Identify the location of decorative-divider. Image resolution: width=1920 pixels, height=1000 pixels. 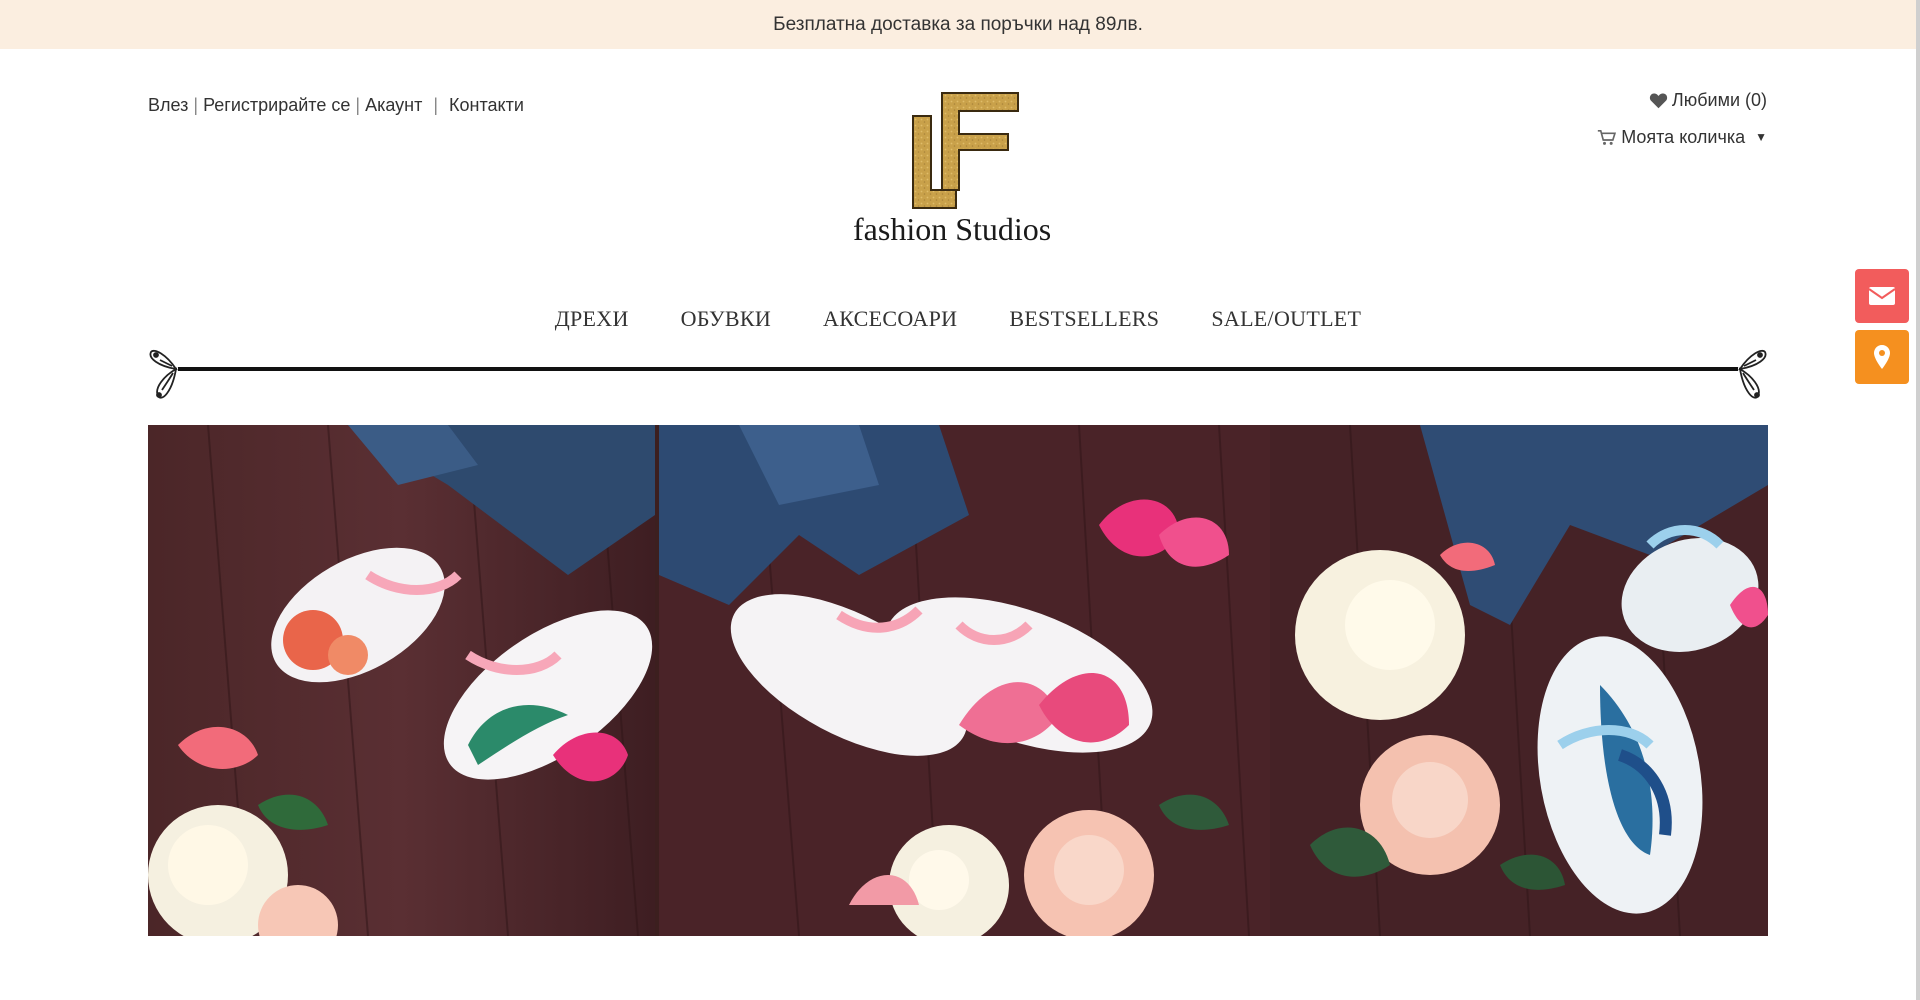
(958, 374).